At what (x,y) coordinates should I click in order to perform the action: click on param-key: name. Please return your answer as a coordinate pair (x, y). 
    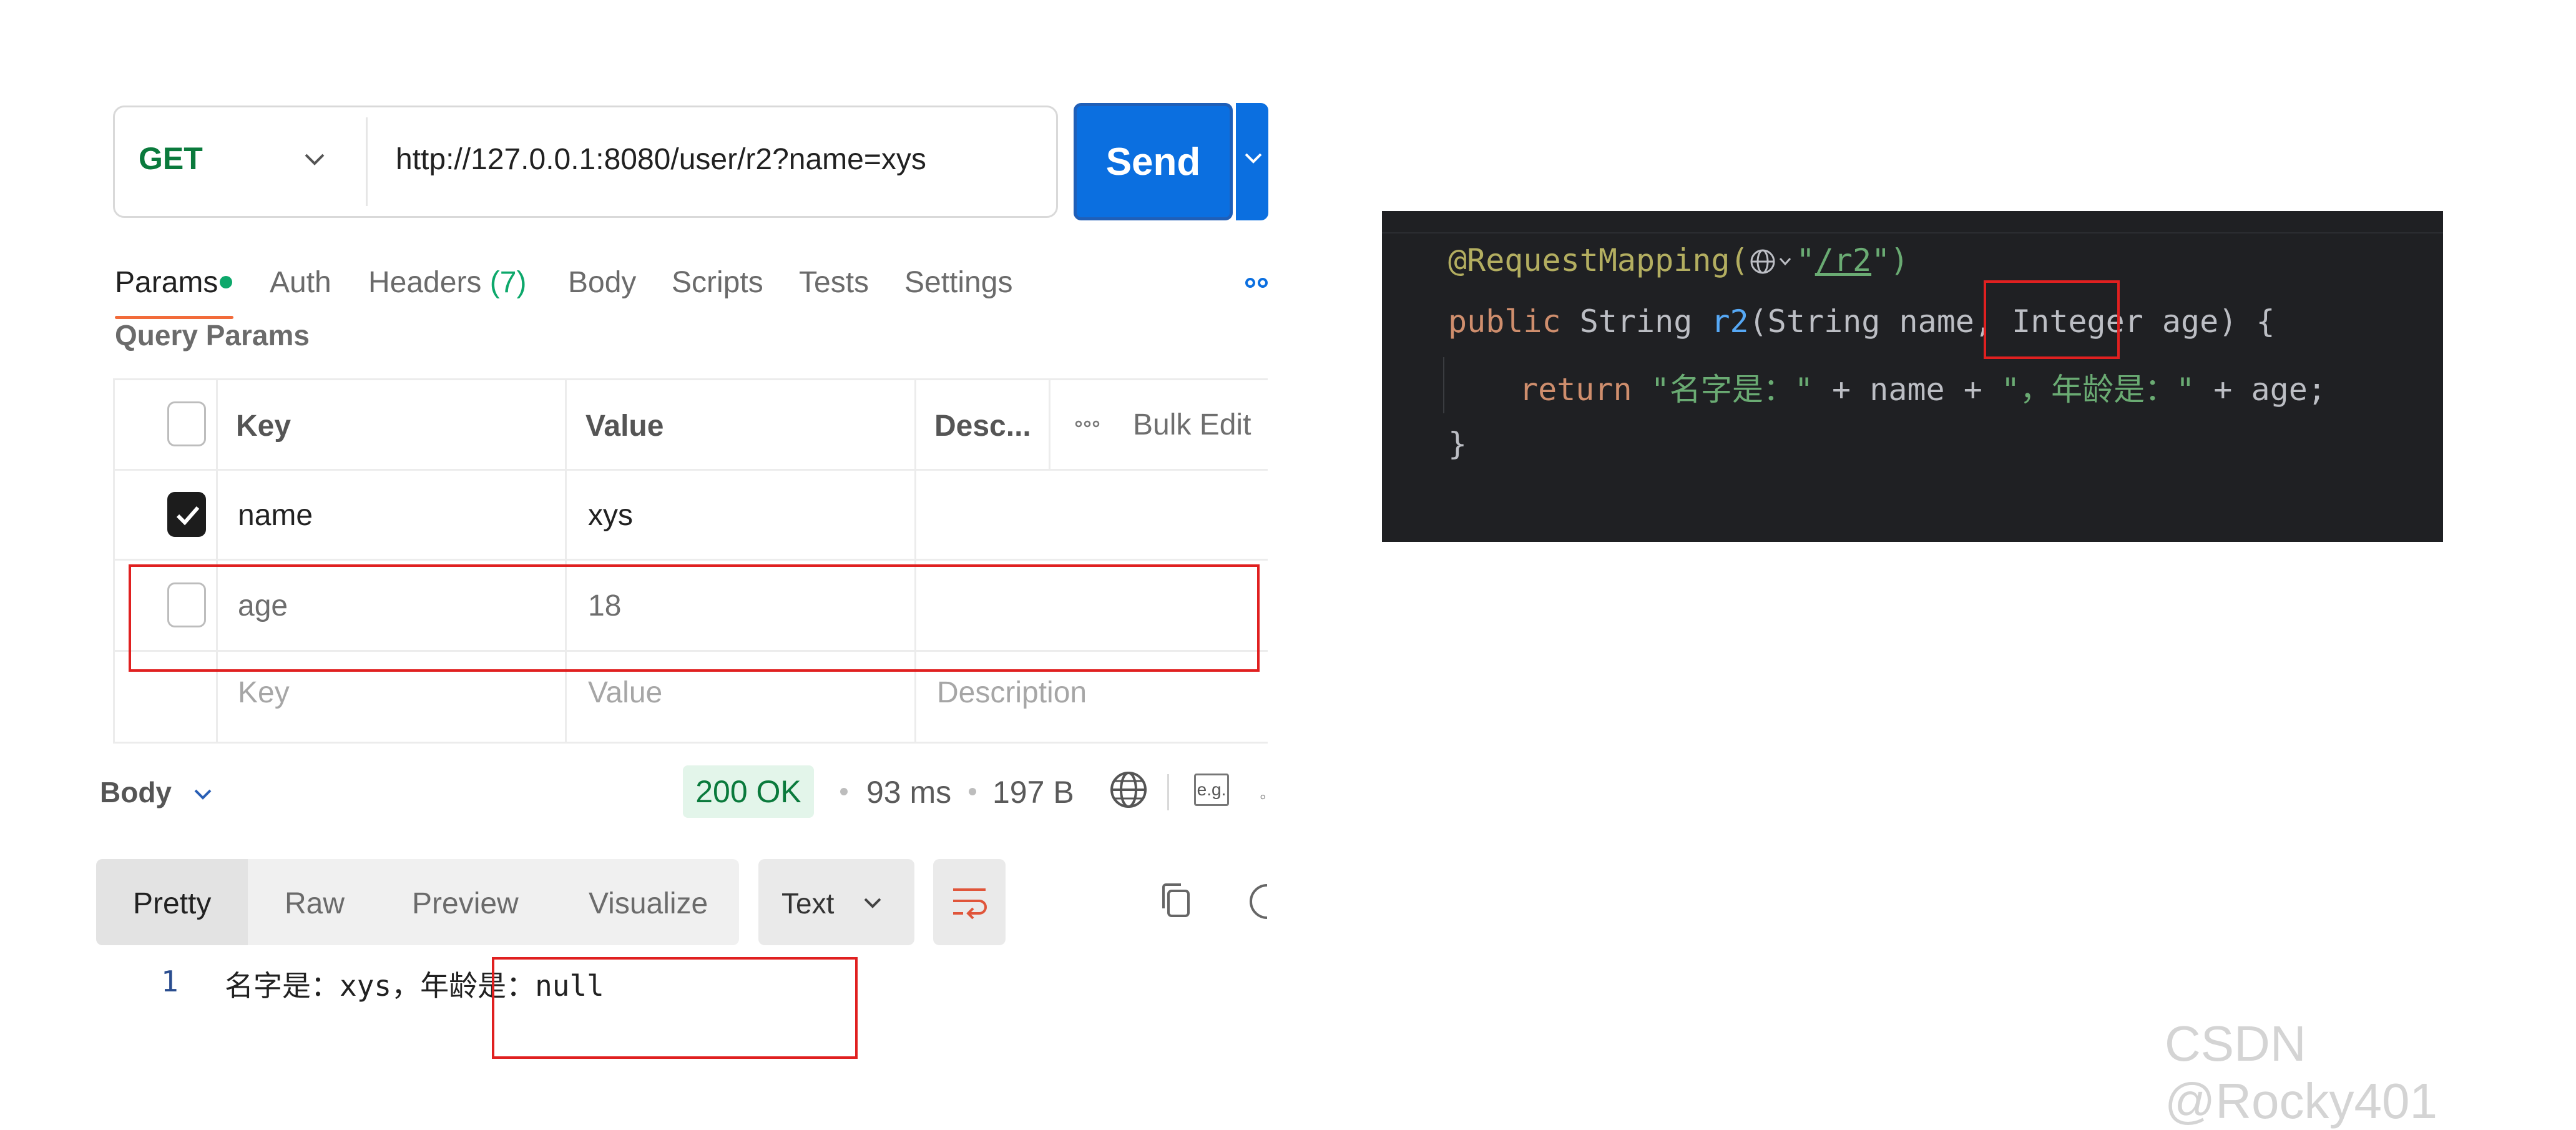
    Looking at the image, I should click on (275, 515).